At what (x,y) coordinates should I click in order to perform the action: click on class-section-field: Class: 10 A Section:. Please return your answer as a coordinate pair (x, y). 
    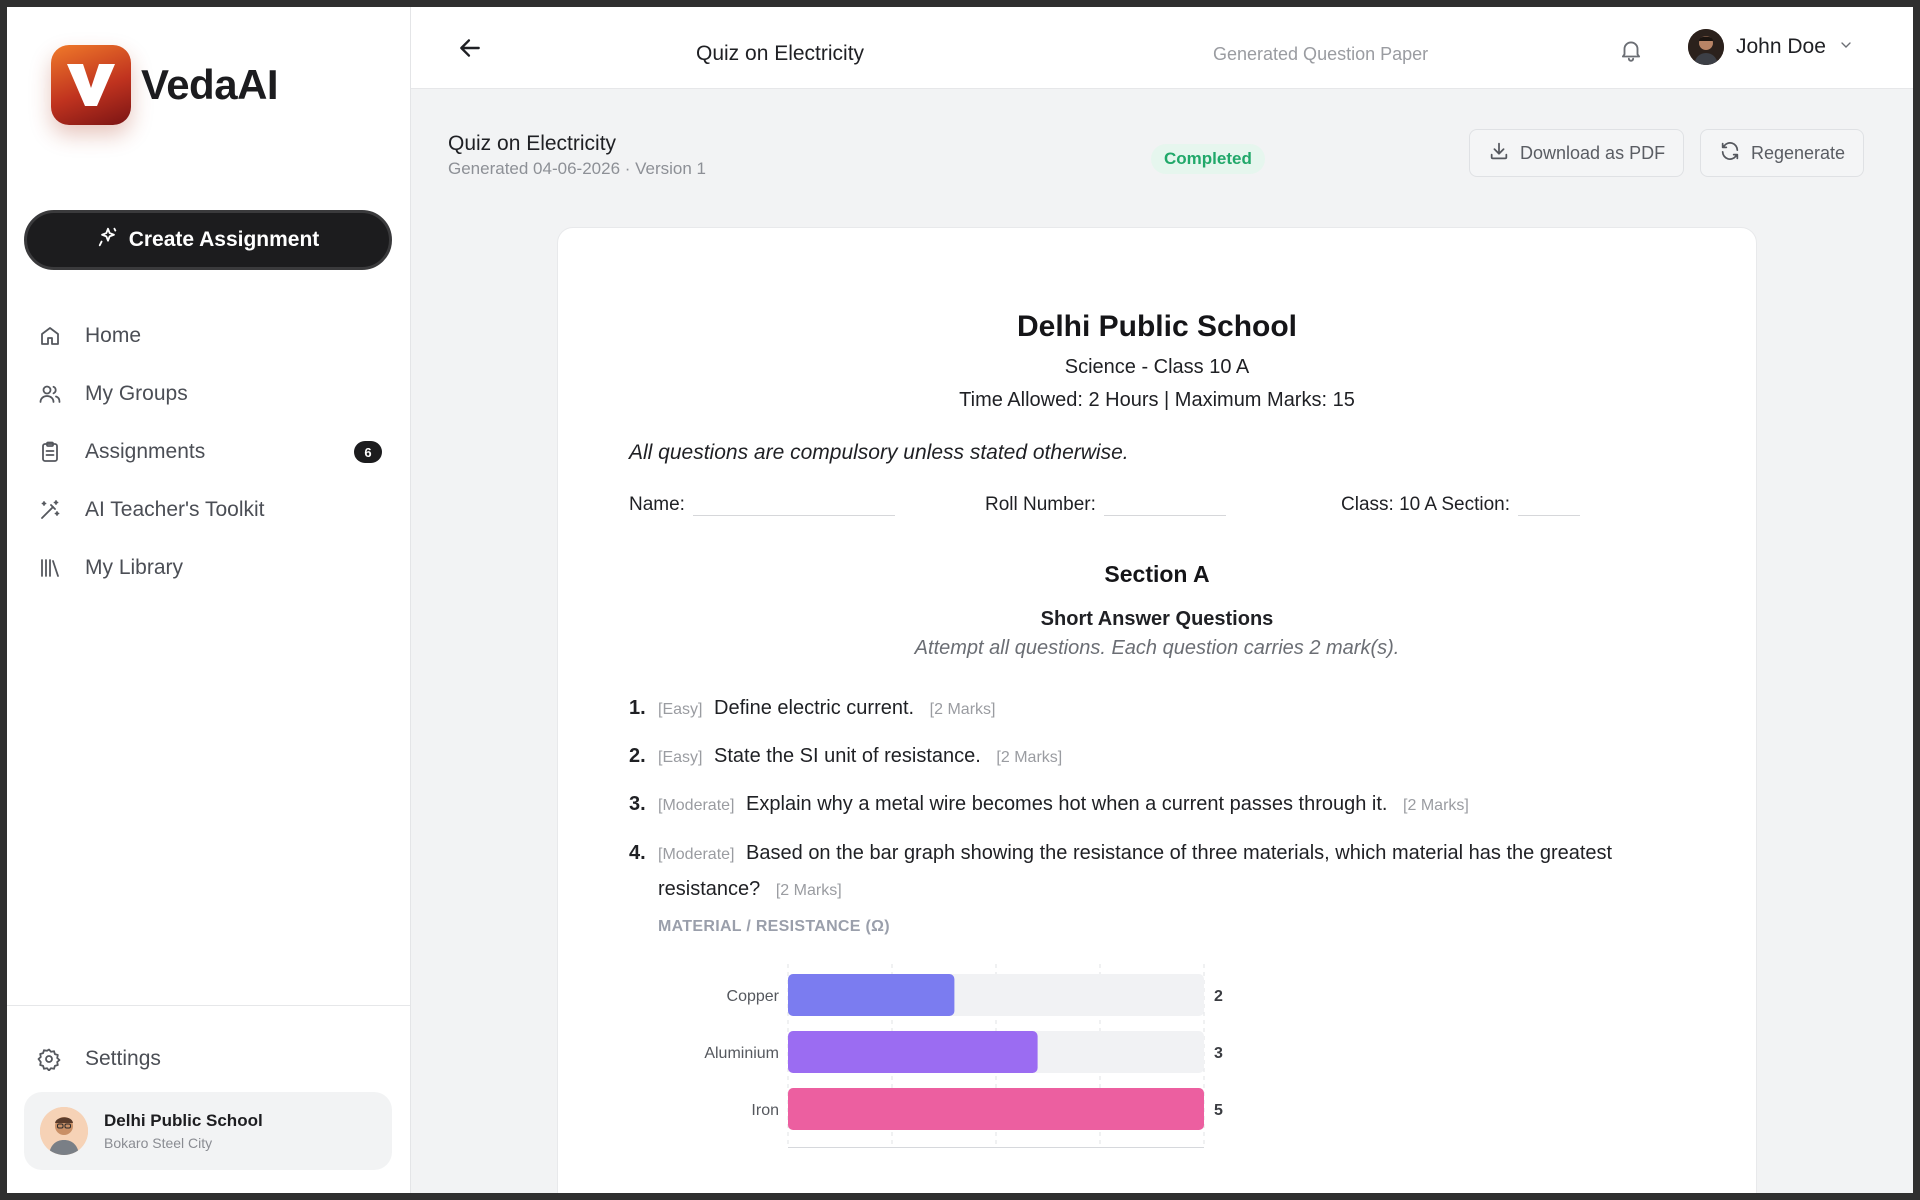
    Looking at the image, I should click on (1460, 505).